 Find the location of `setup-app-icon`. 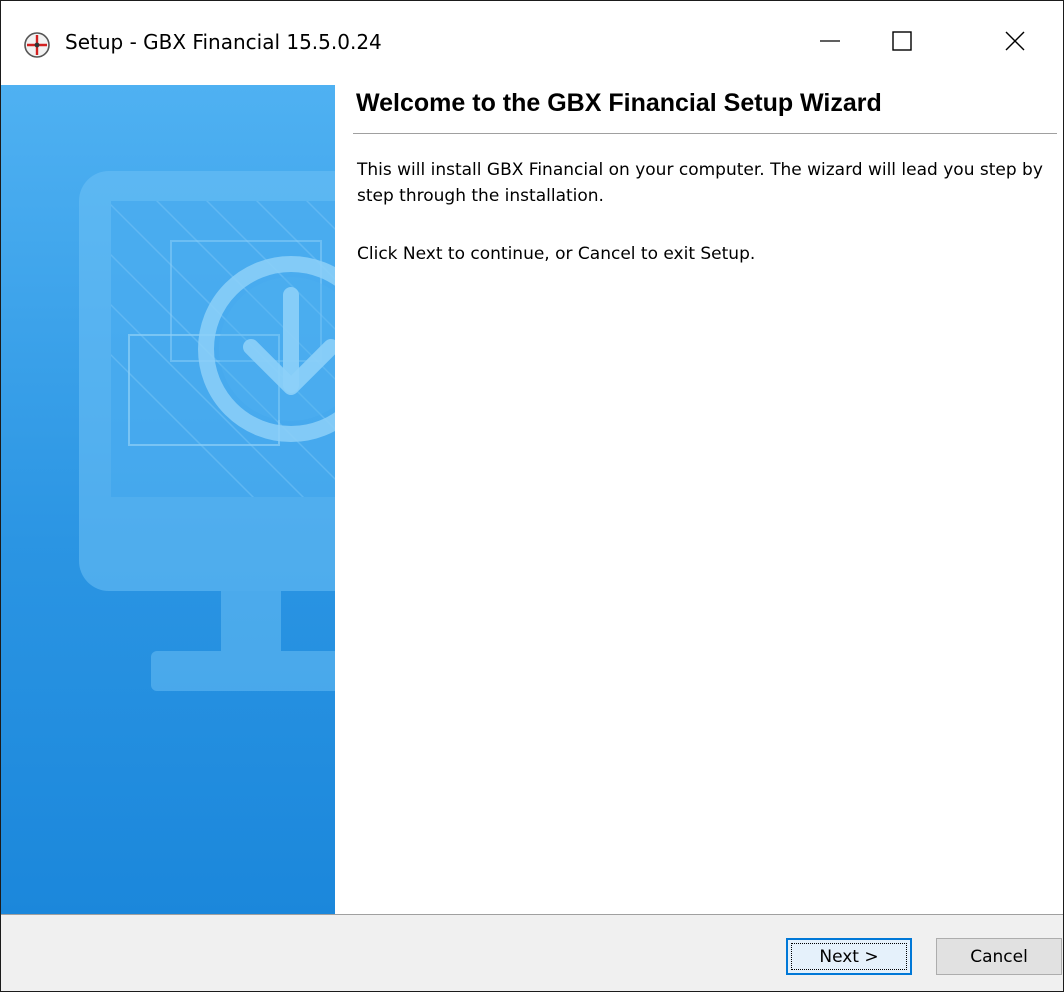

setup-app-icon is located at coordinates (37, 45).